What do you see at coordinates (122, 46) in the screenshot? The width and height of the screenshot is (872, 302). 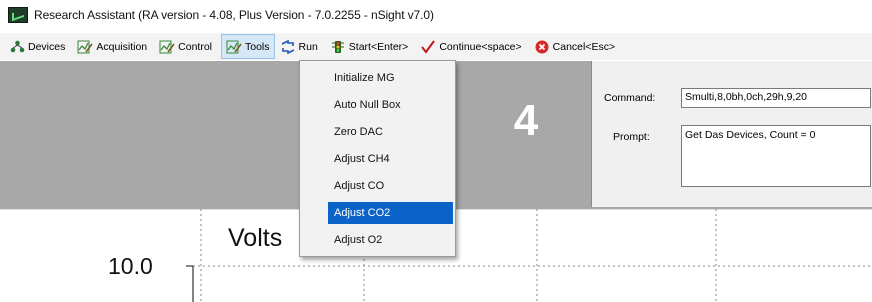 I see `acquisition-label: Acquisition` at bounding box center [122, 46].